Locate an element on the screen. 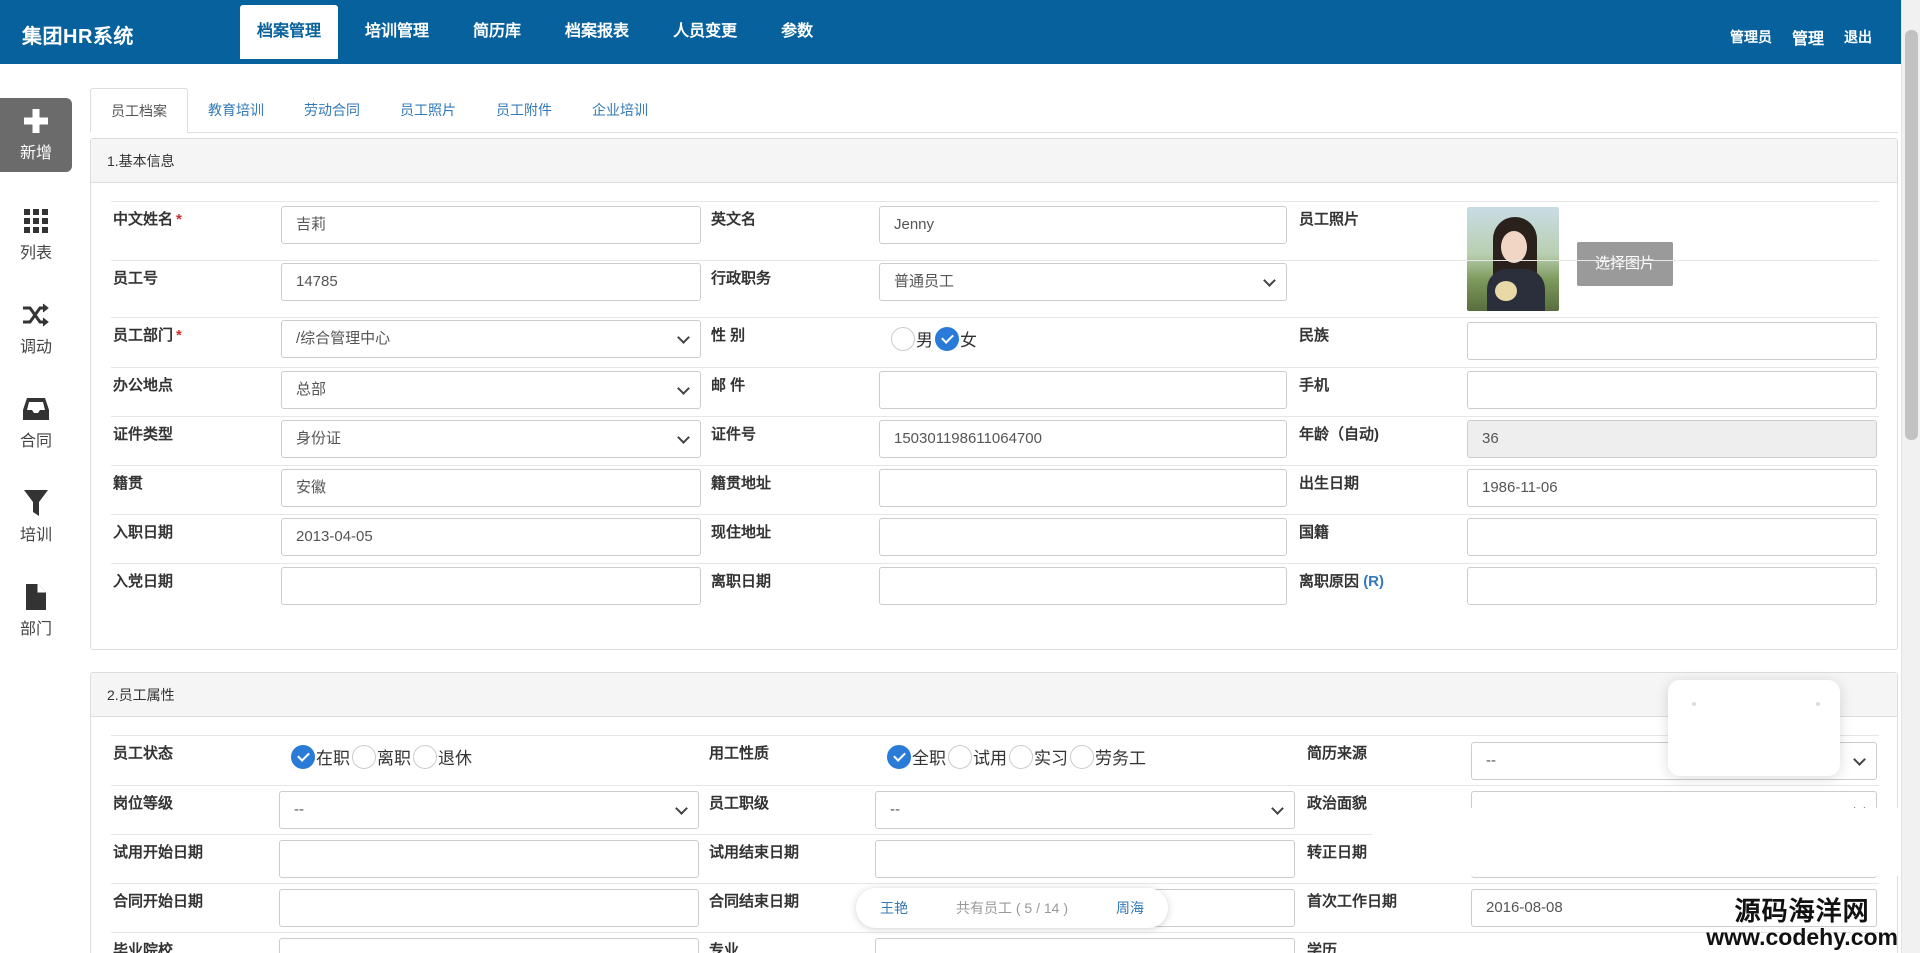 Image resolution: width=1920 pixels, height=953 pixels. mobile-input is located at coordinates (1672, 390).